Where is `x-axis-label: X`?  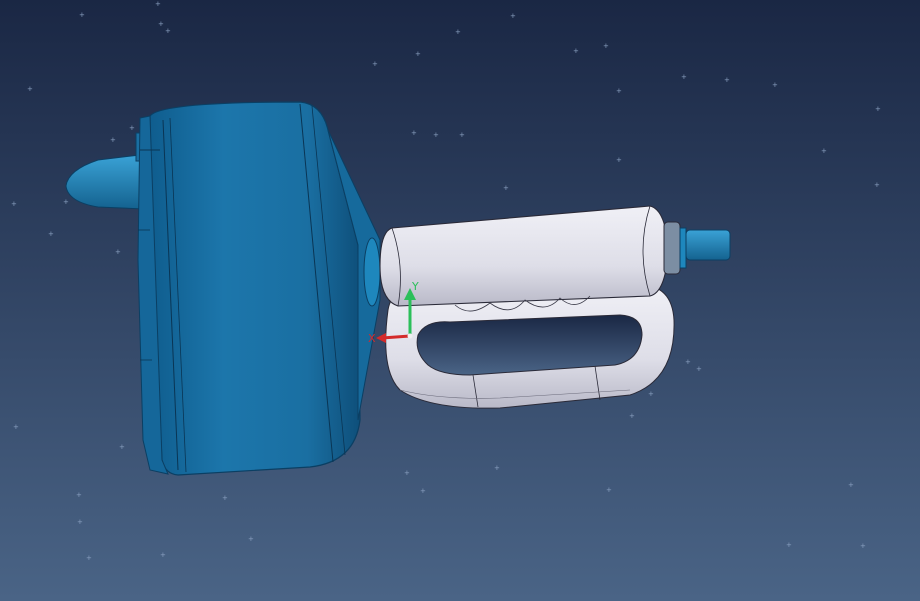 x-axis-label: X is located at coordinates (372, 338).